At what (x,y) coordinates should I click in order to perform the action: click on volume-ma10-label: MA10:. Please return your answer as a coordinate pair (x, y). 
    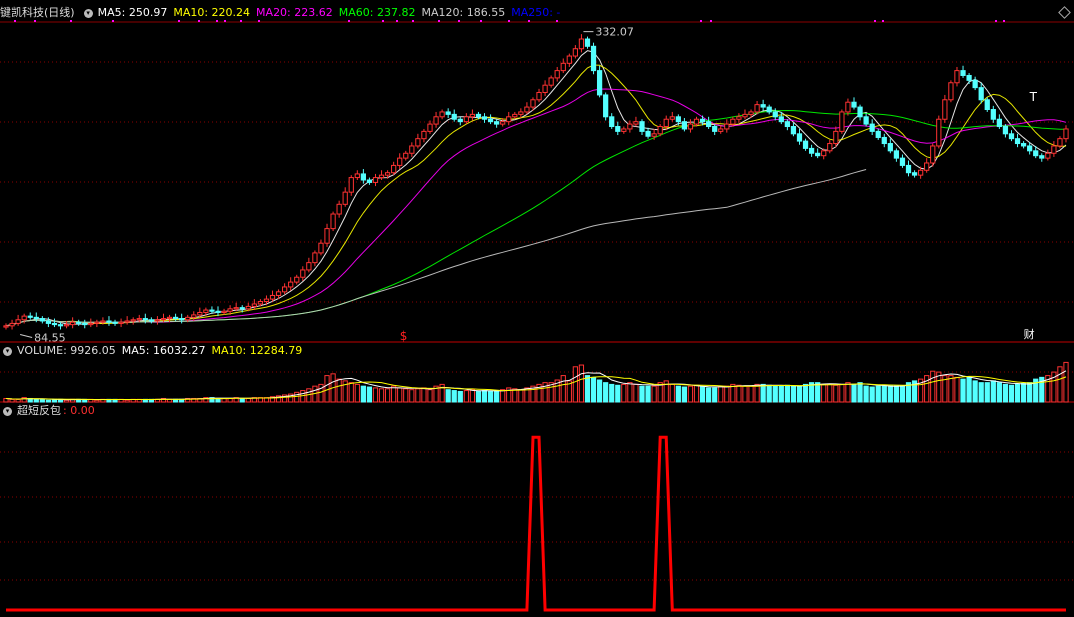
    Looking at the image, I should click on (229, 350).